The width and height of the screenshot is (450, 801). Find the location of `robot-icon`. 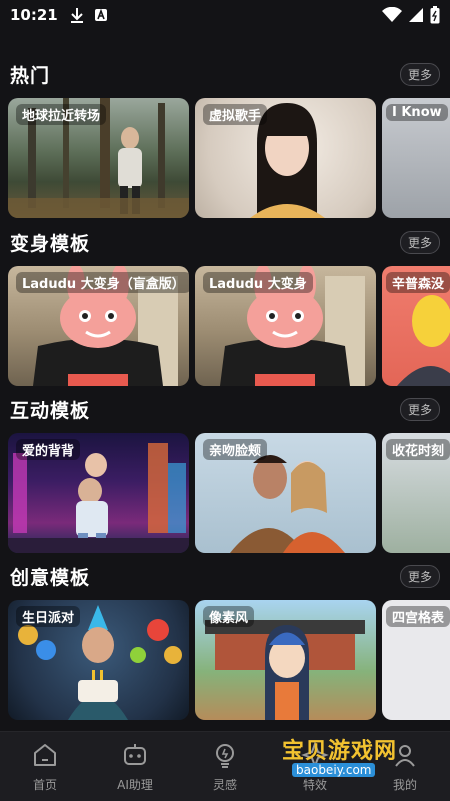

robot-icon is located at coordinates (135, 754).